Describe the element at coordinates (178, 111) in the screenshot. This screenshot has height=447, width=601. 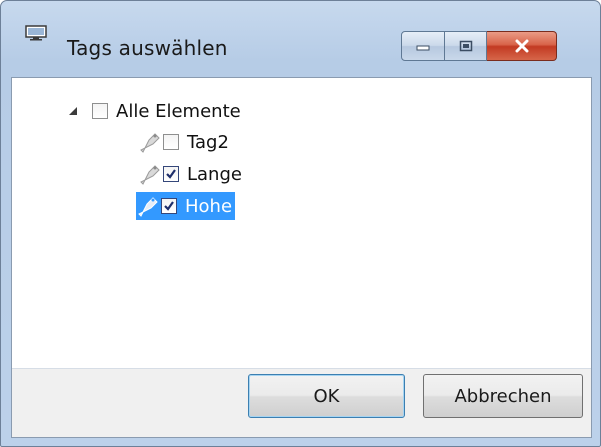
I see `tree-node-label: Alle Elemente` at that location.